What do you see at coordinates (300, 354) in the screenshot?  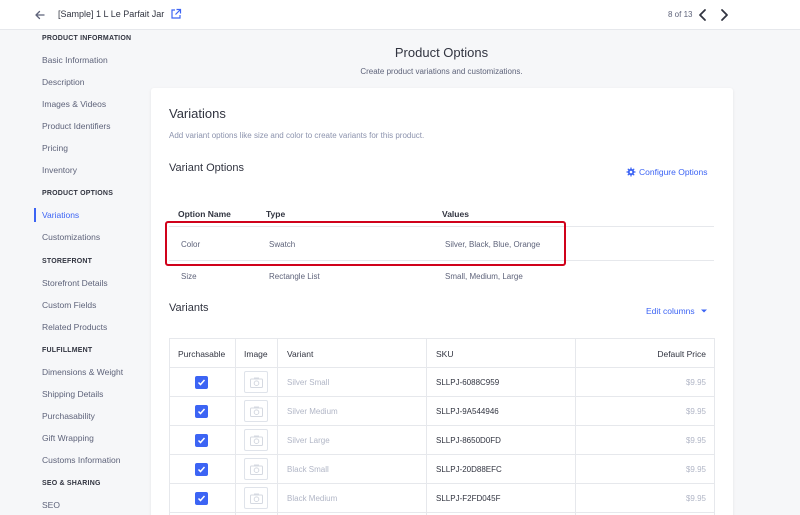 I see `col-variant: Variant` at bounding box center [300, 354].